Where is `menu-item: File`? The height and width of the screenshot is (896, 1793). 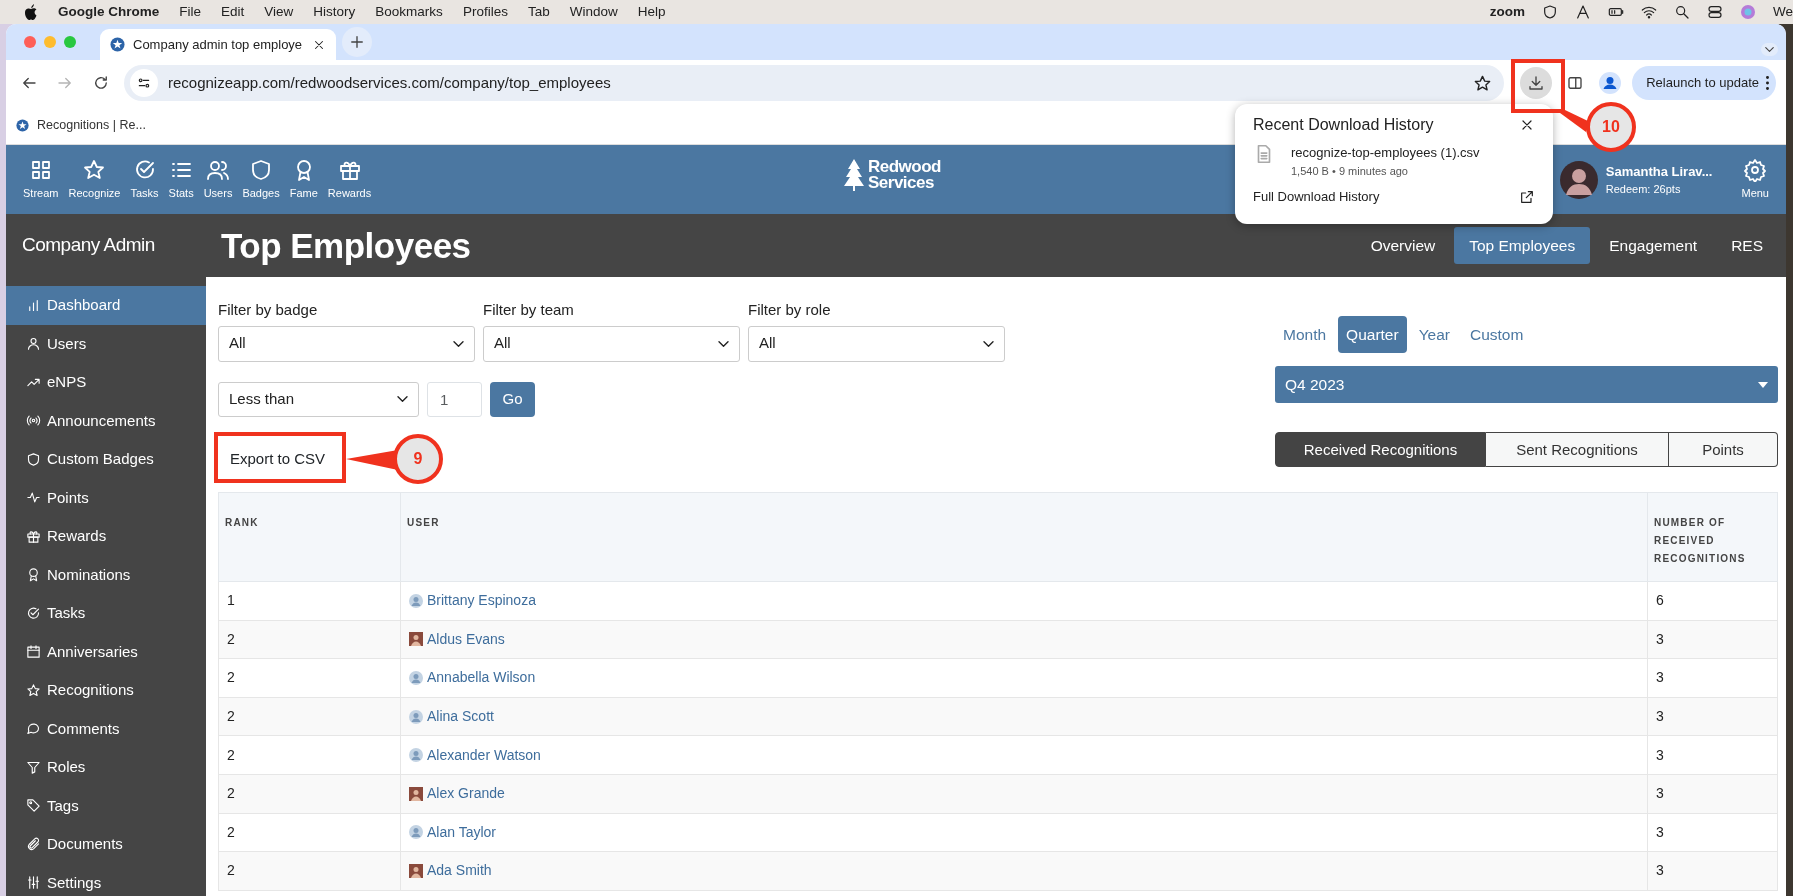
menu-item: File is located at coordinates (190, 12).